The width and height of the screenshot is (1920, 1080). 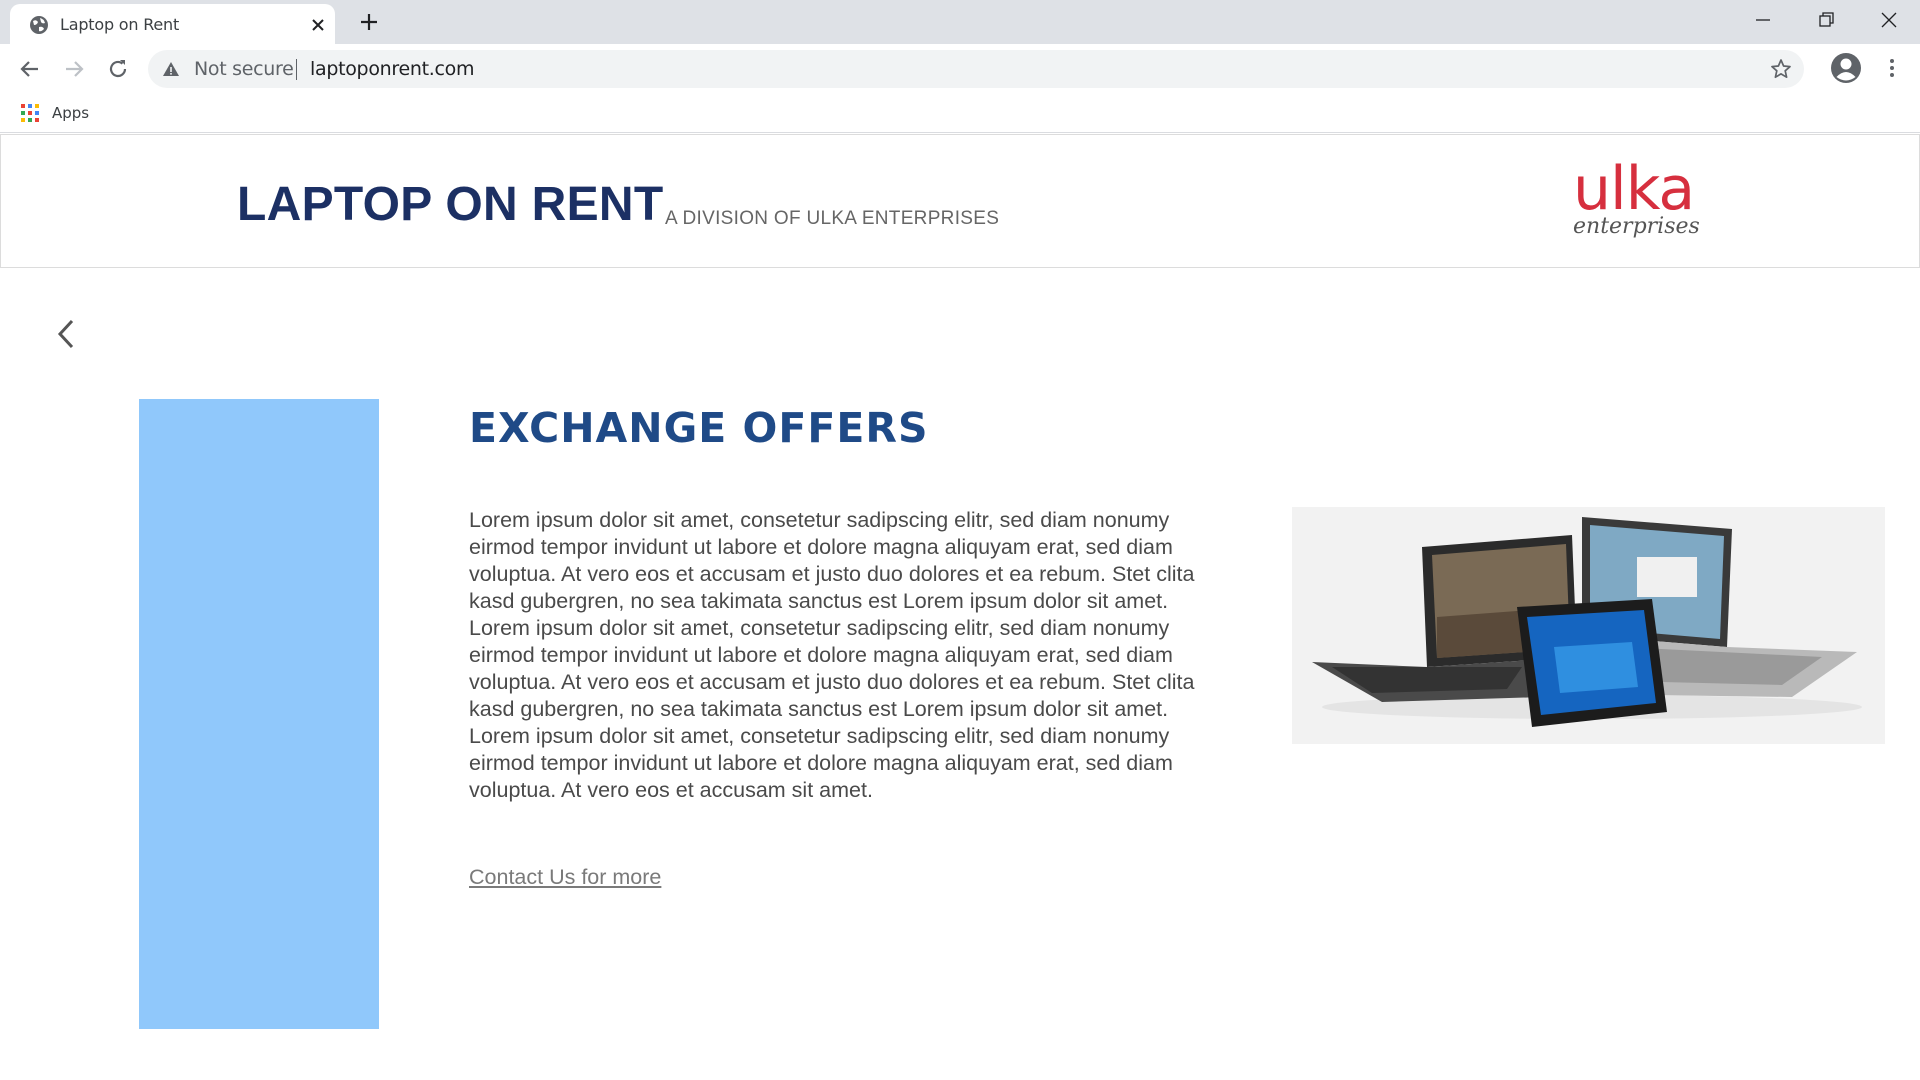 What do you see at coordinates (1763, 20) in the screenshot?
I see `minimize-icon` at bounding box center [1763, 20].